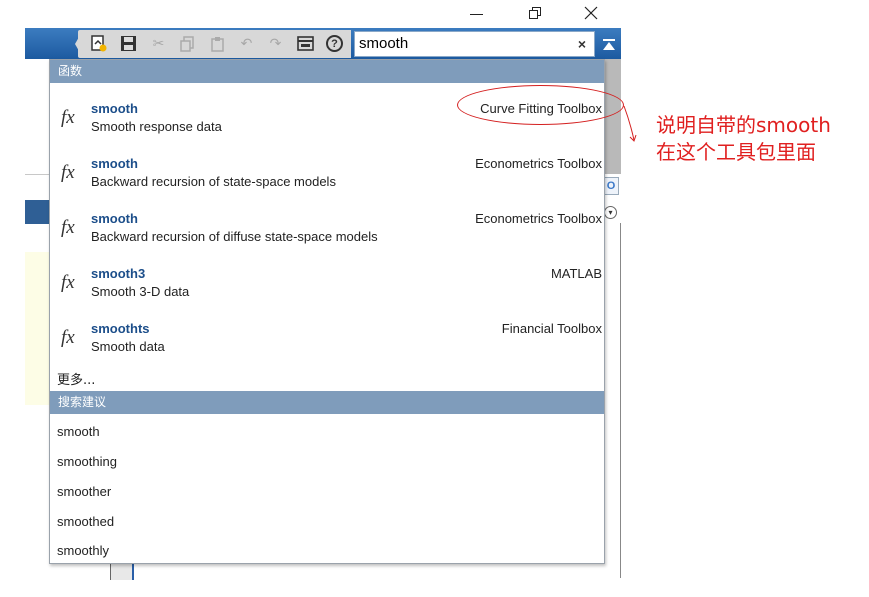 The height and width of the screenshot is (597, 869). I want to click on suggestion-item: smoother, so click(84, 491).